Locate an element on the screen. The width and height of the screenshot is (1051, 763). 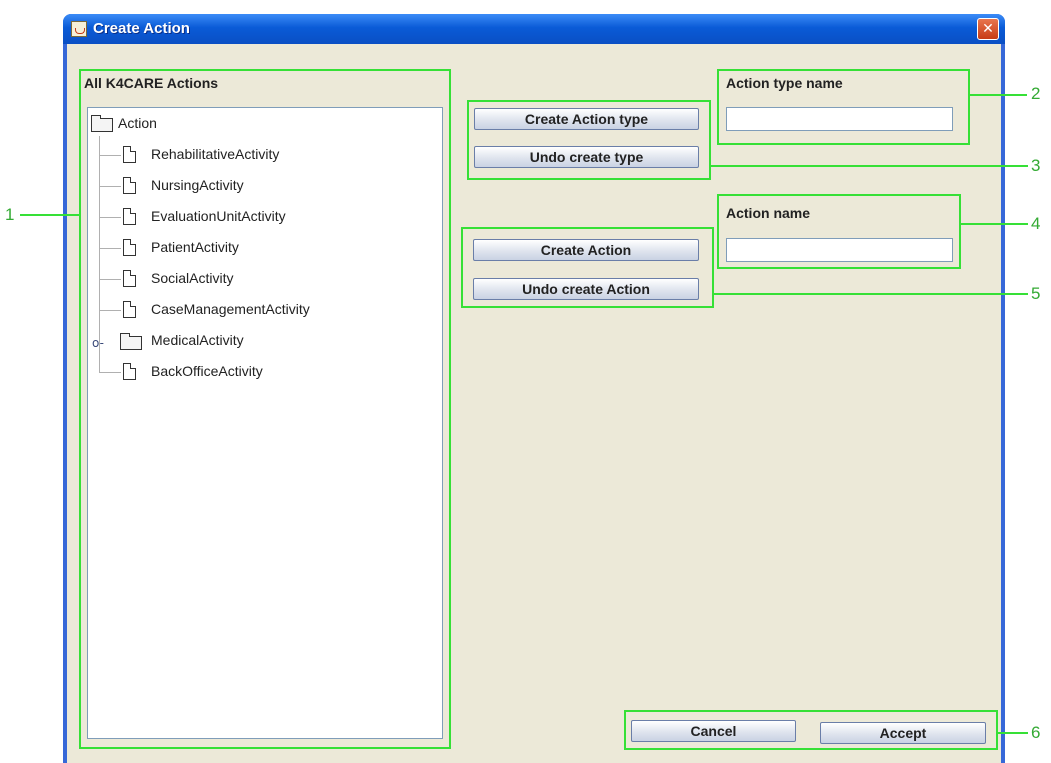
undo-create-type-button: Undo create type is located at coordinates (586, 157).